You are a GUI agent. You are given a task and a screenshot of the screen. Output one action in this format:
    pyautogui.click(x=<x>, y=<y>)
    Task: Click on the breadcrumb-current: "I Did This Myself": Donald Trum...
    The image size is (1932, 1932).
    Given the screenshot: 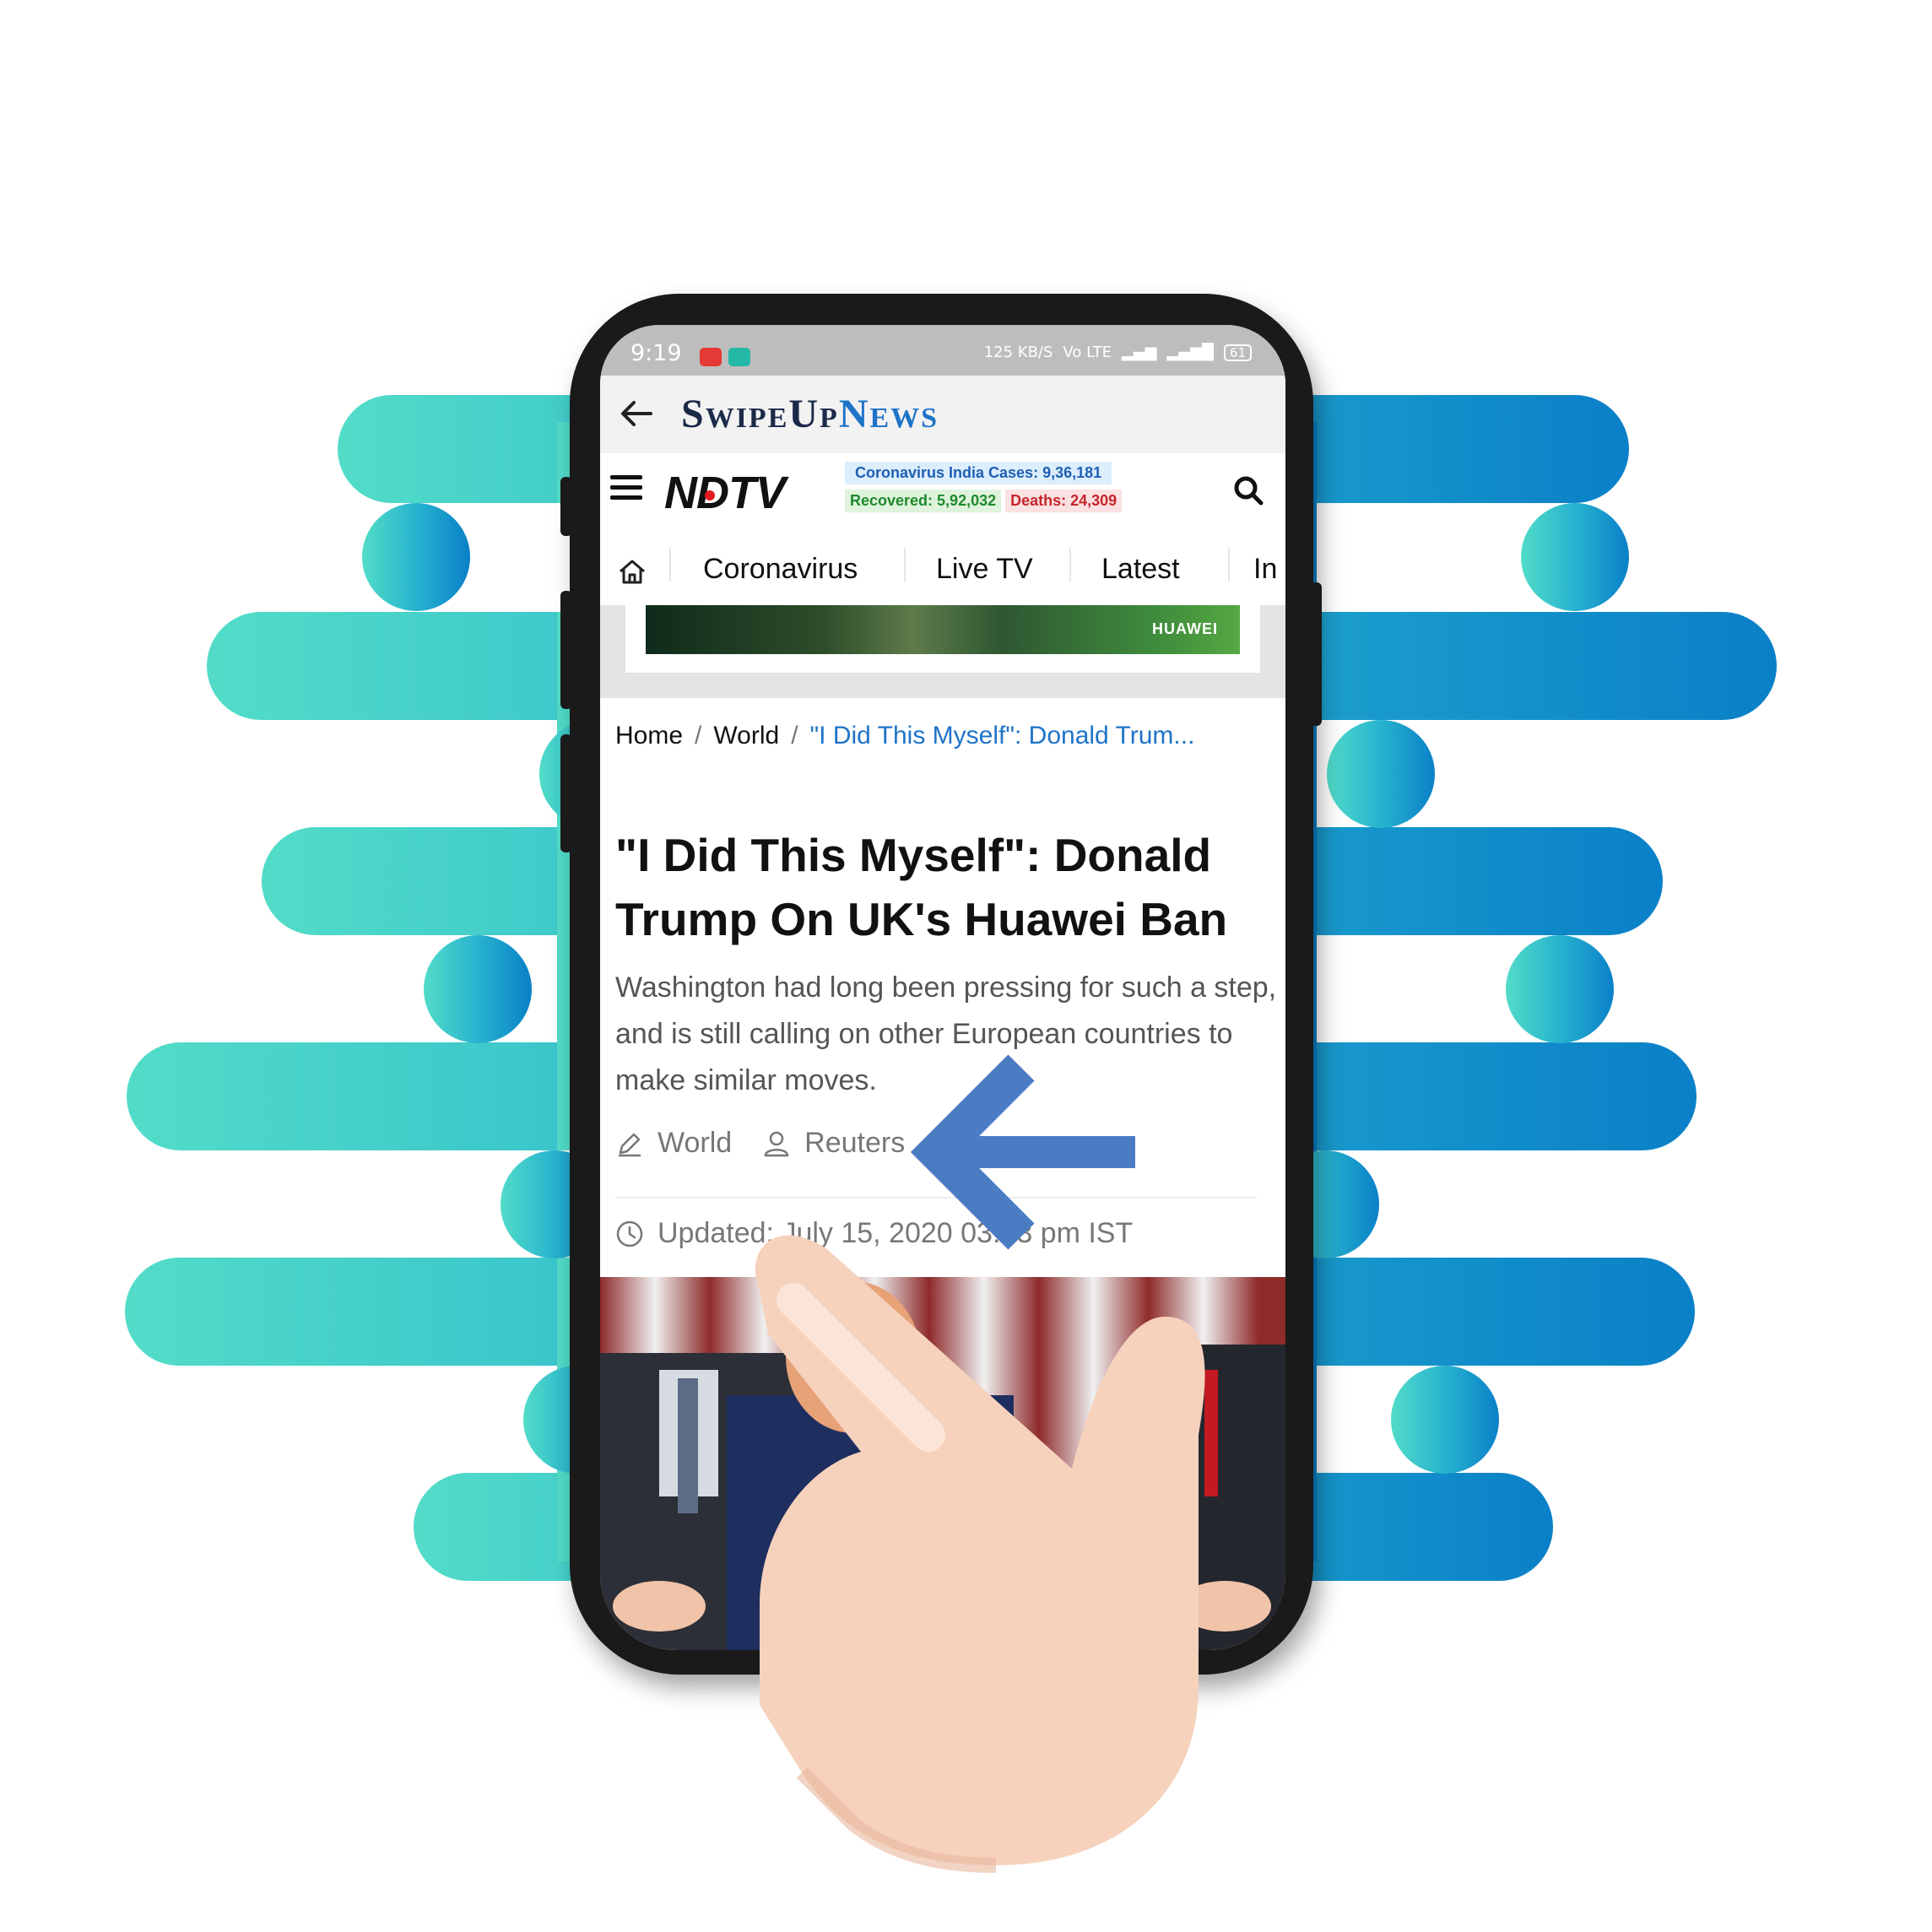 What is the action you would take?
    pyautogui.click(x=1002, y=736)
    